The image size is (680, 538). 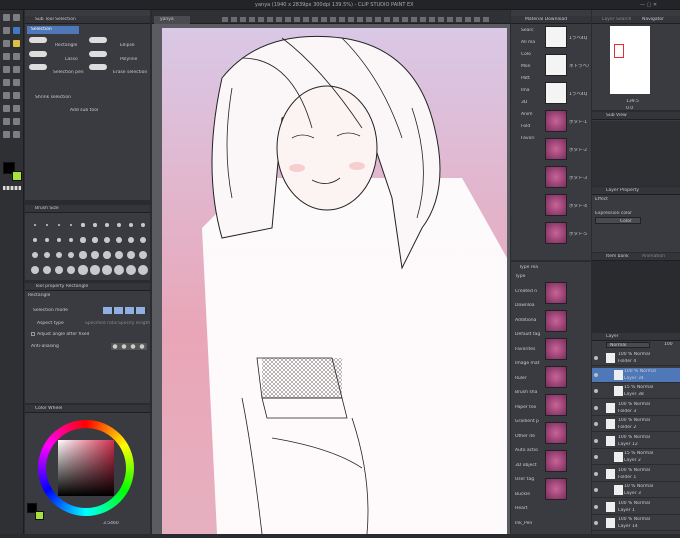 What do you see at coordinates (653, 256) in the screenshot?
I see `tab-animation: Animation` at bounding box center [653, 256].